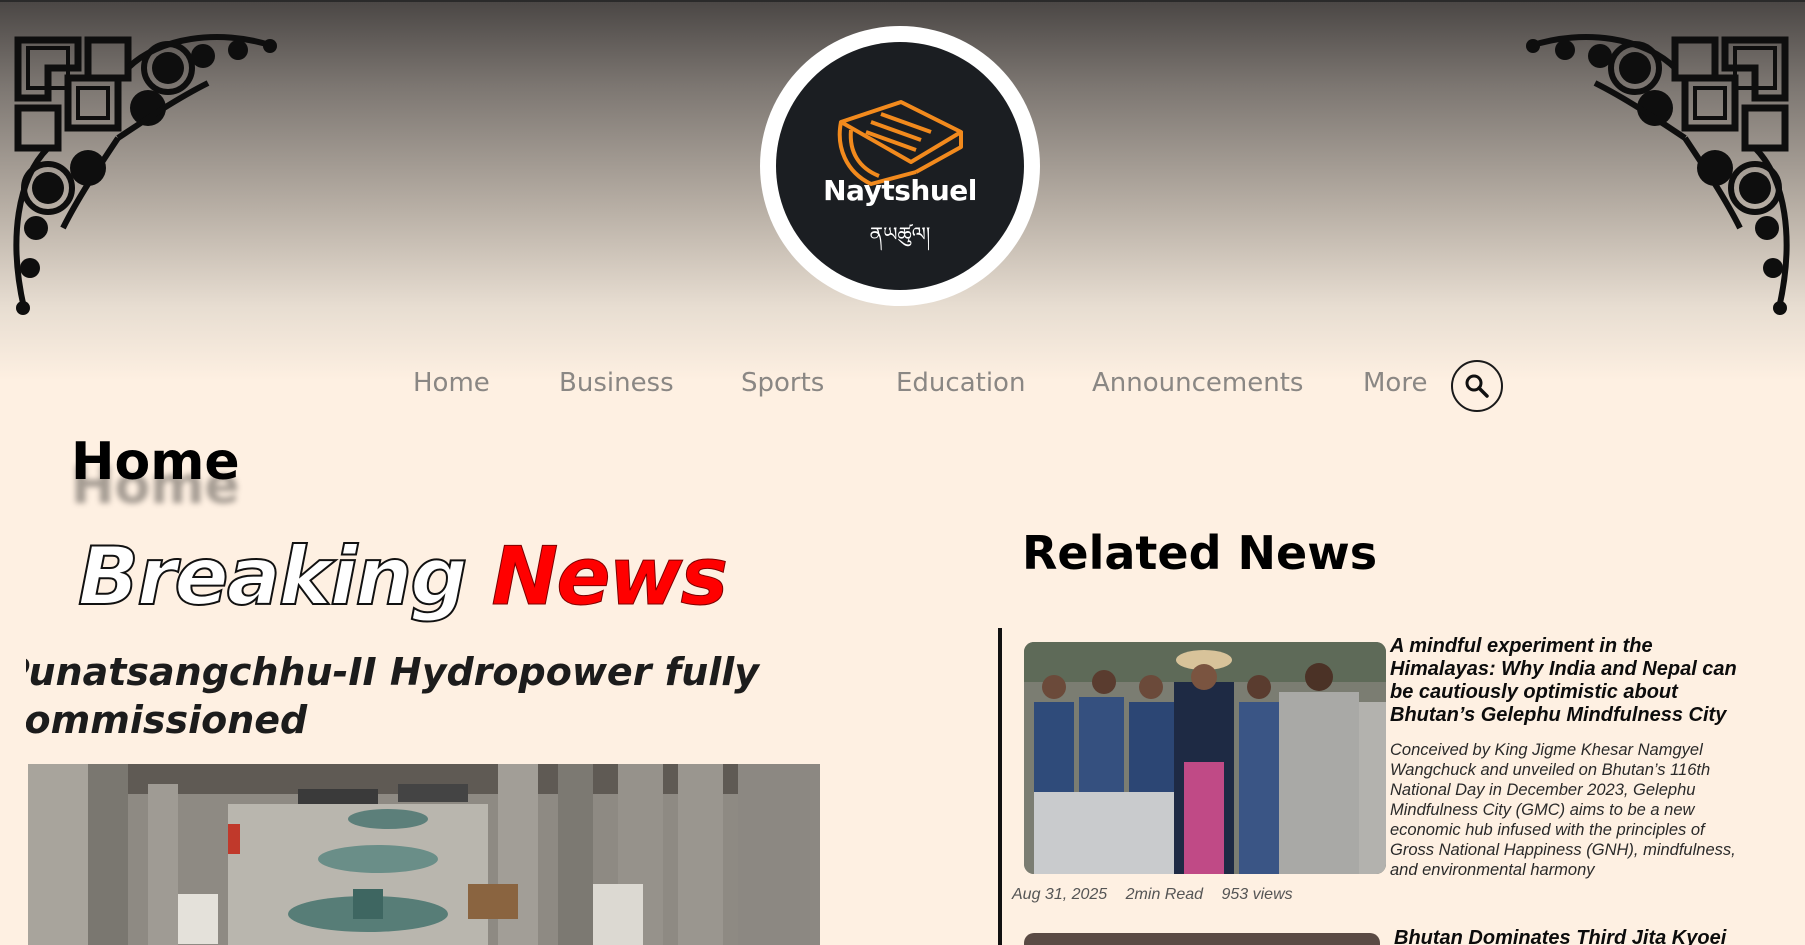 Image resolution: width=1805 pixels, height=945 pixels. I want to click on related-item-meta: Aug 31, 2025 2min Read 953 views, so click(1159, 895).